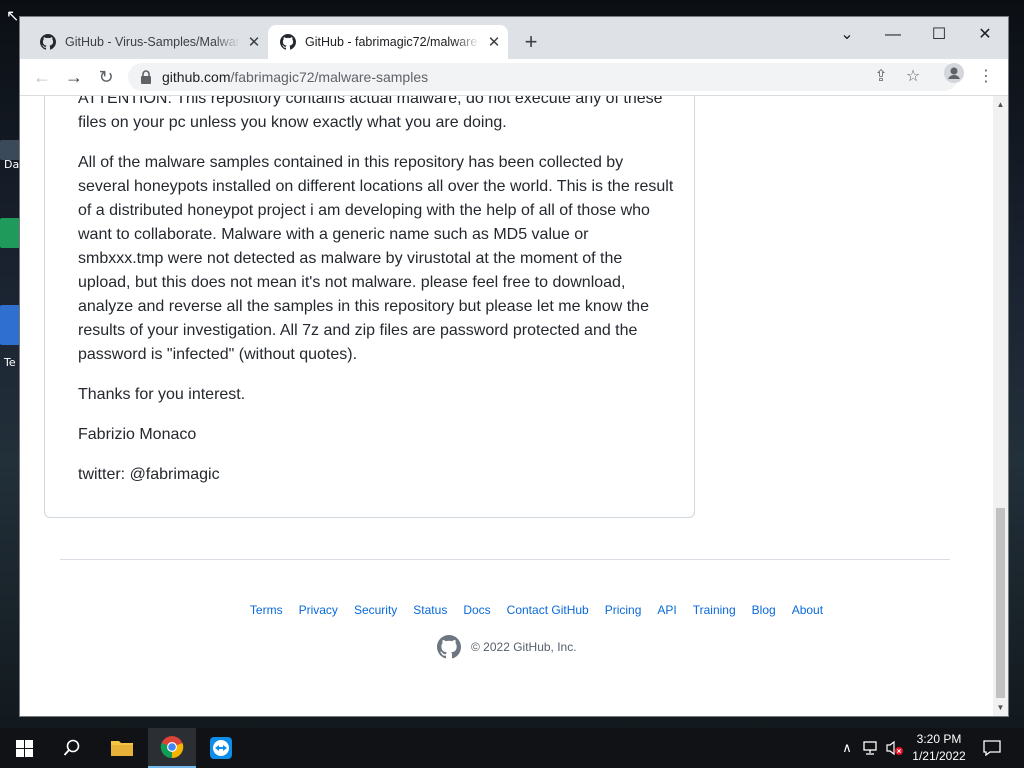 Image resolution: width=1024 pixels, height=768 pixels. I want to click on footer-link-contact: Contact GitHub, so click(548, 610).